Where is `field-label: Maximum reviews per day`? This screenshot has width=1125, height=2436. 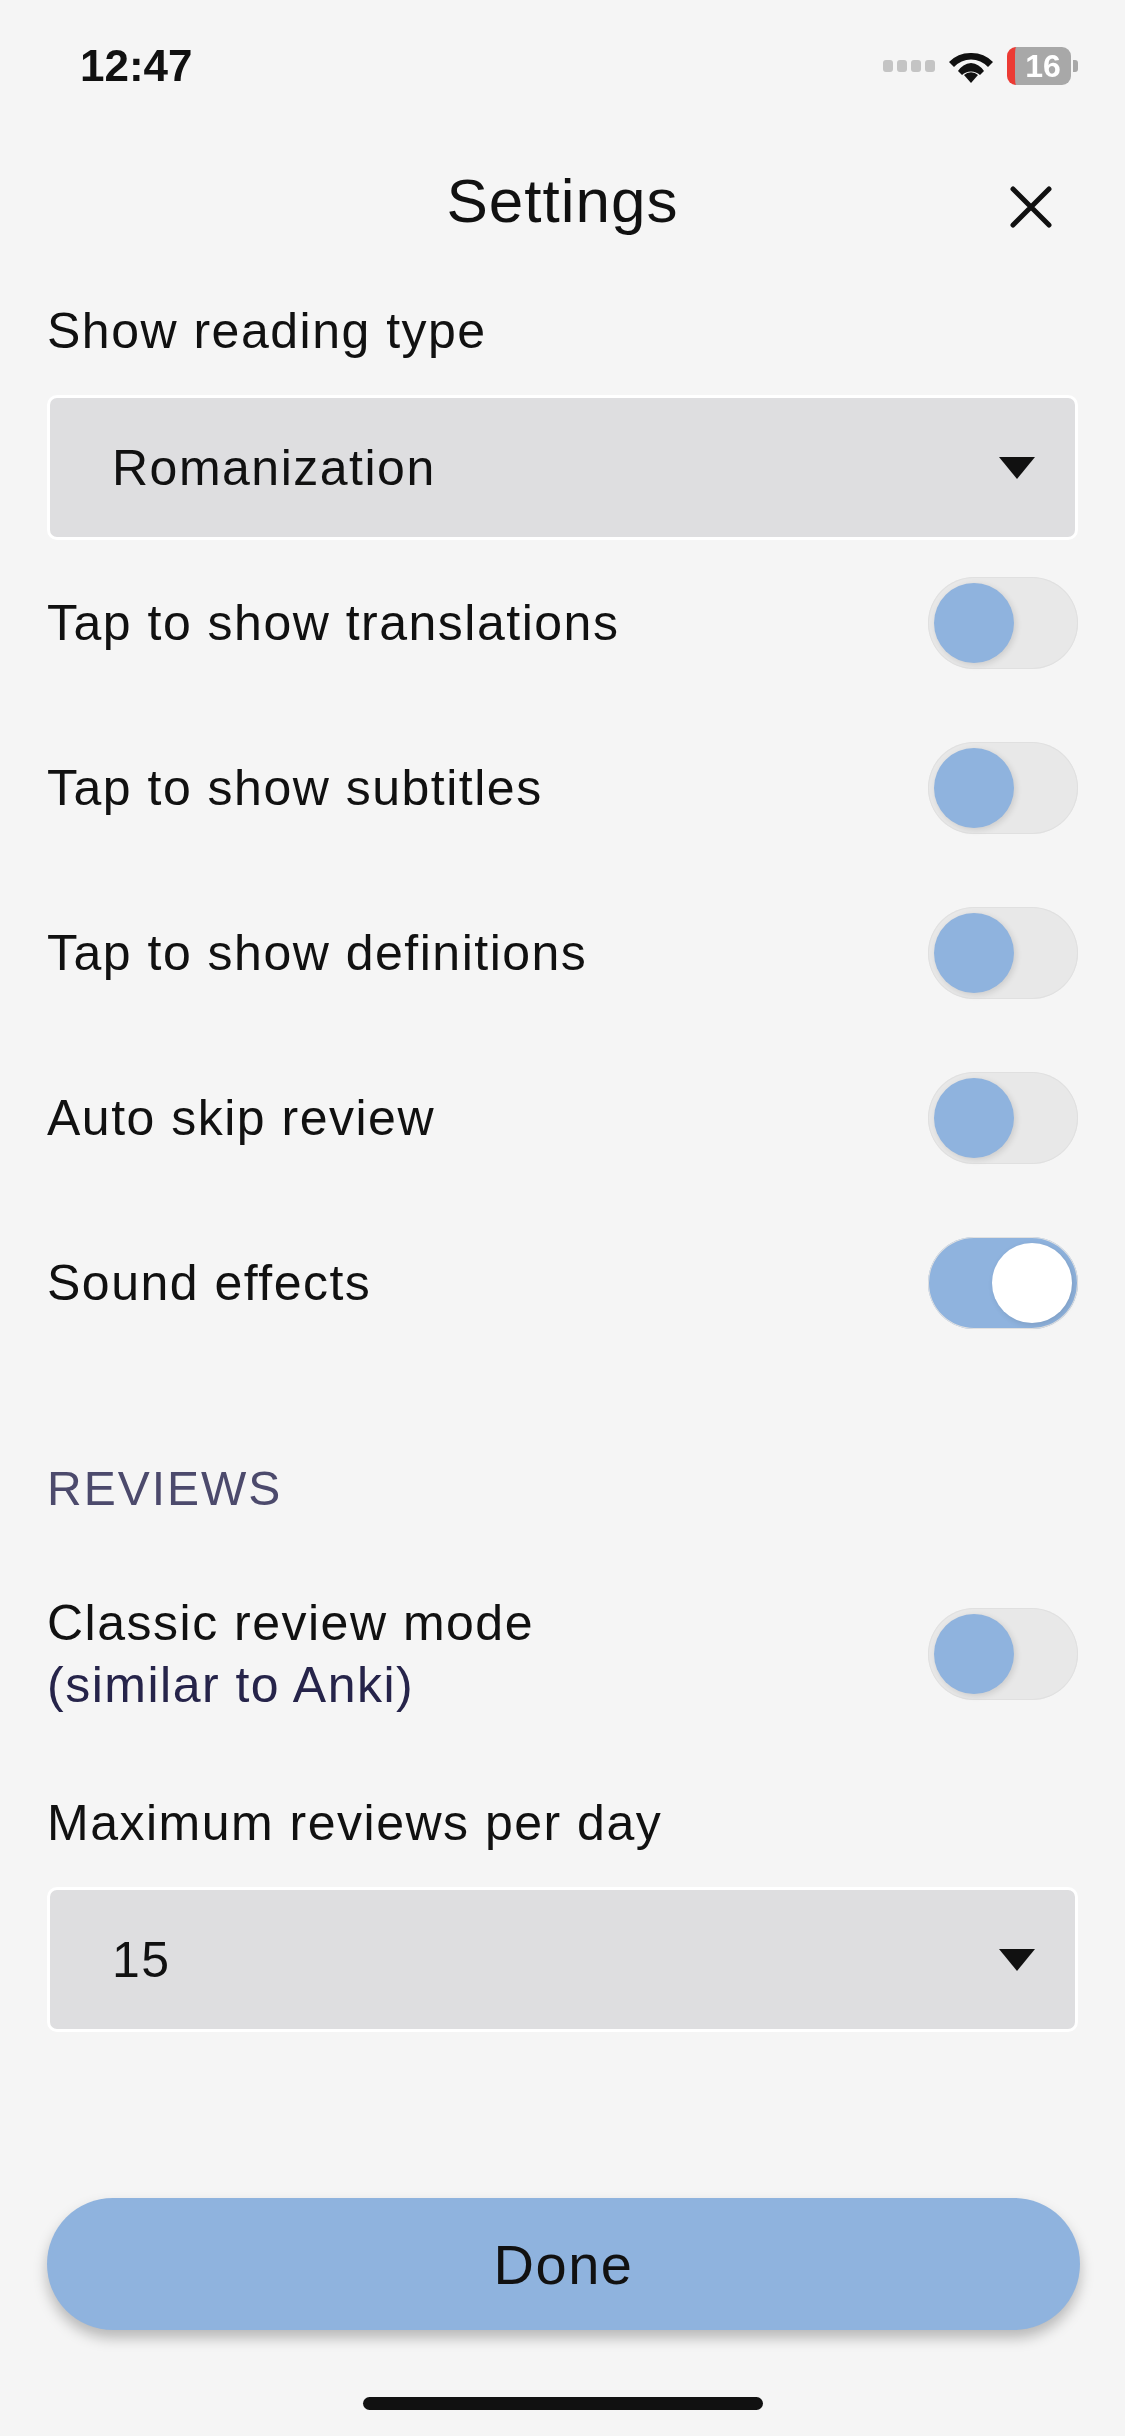
field-label: Maximum reviews per day is located at coordinates (355, 1823).